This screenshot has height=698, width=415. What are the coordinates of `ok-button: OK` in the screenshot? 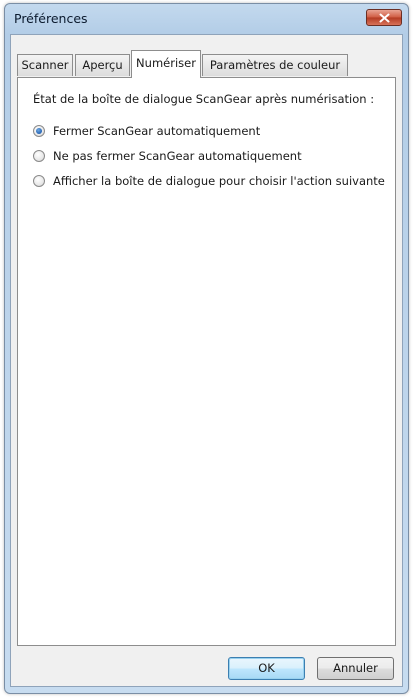 It's located at (266, 668).